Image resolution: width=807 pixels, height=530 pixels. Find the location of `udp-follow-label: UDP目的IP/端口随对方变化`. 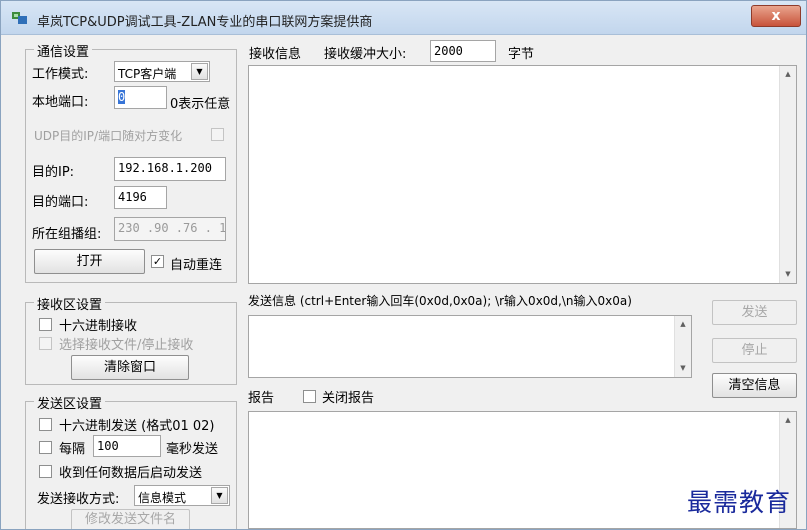

udp-follow-label: UDP目的IP/端口随对方变化 is located at coordinates (108, 136).